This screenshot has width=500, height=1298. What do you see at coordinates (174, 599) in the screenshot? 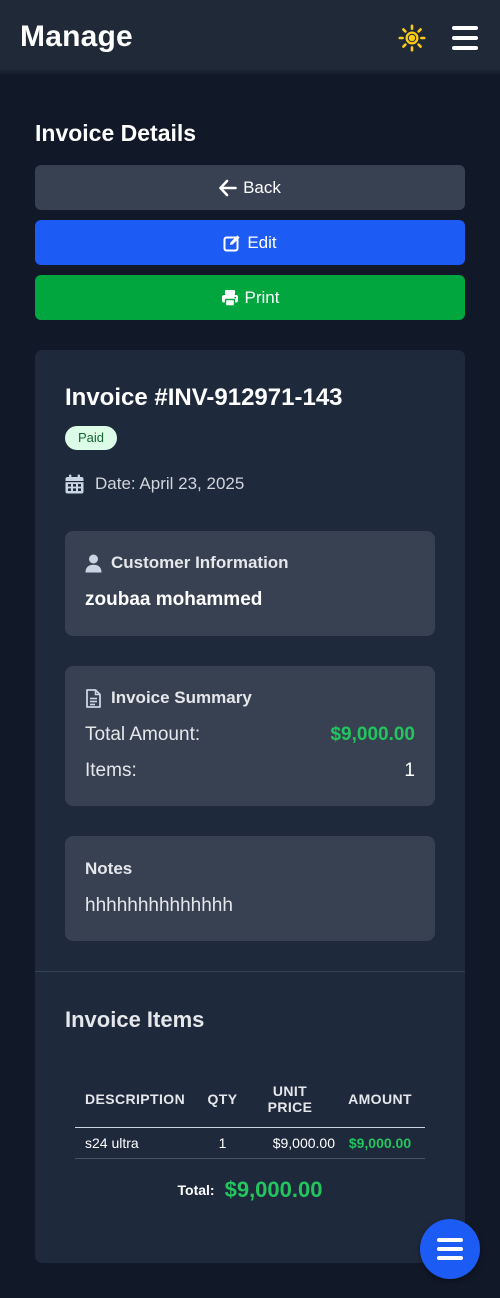
I see `customer-name: zoubaa mohammed` at bounding box center [174, 599].